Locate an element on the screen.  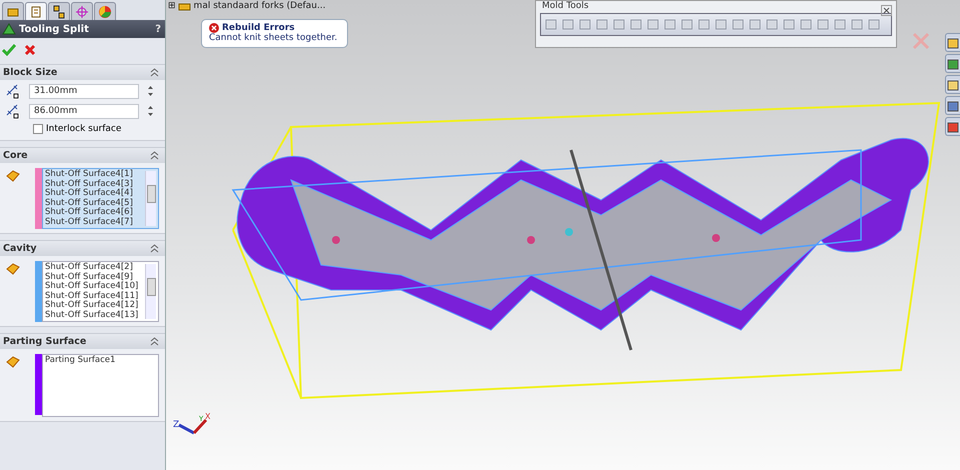
list-item: Shut-Off Surface4[13] is located at coordinates (93, 315).